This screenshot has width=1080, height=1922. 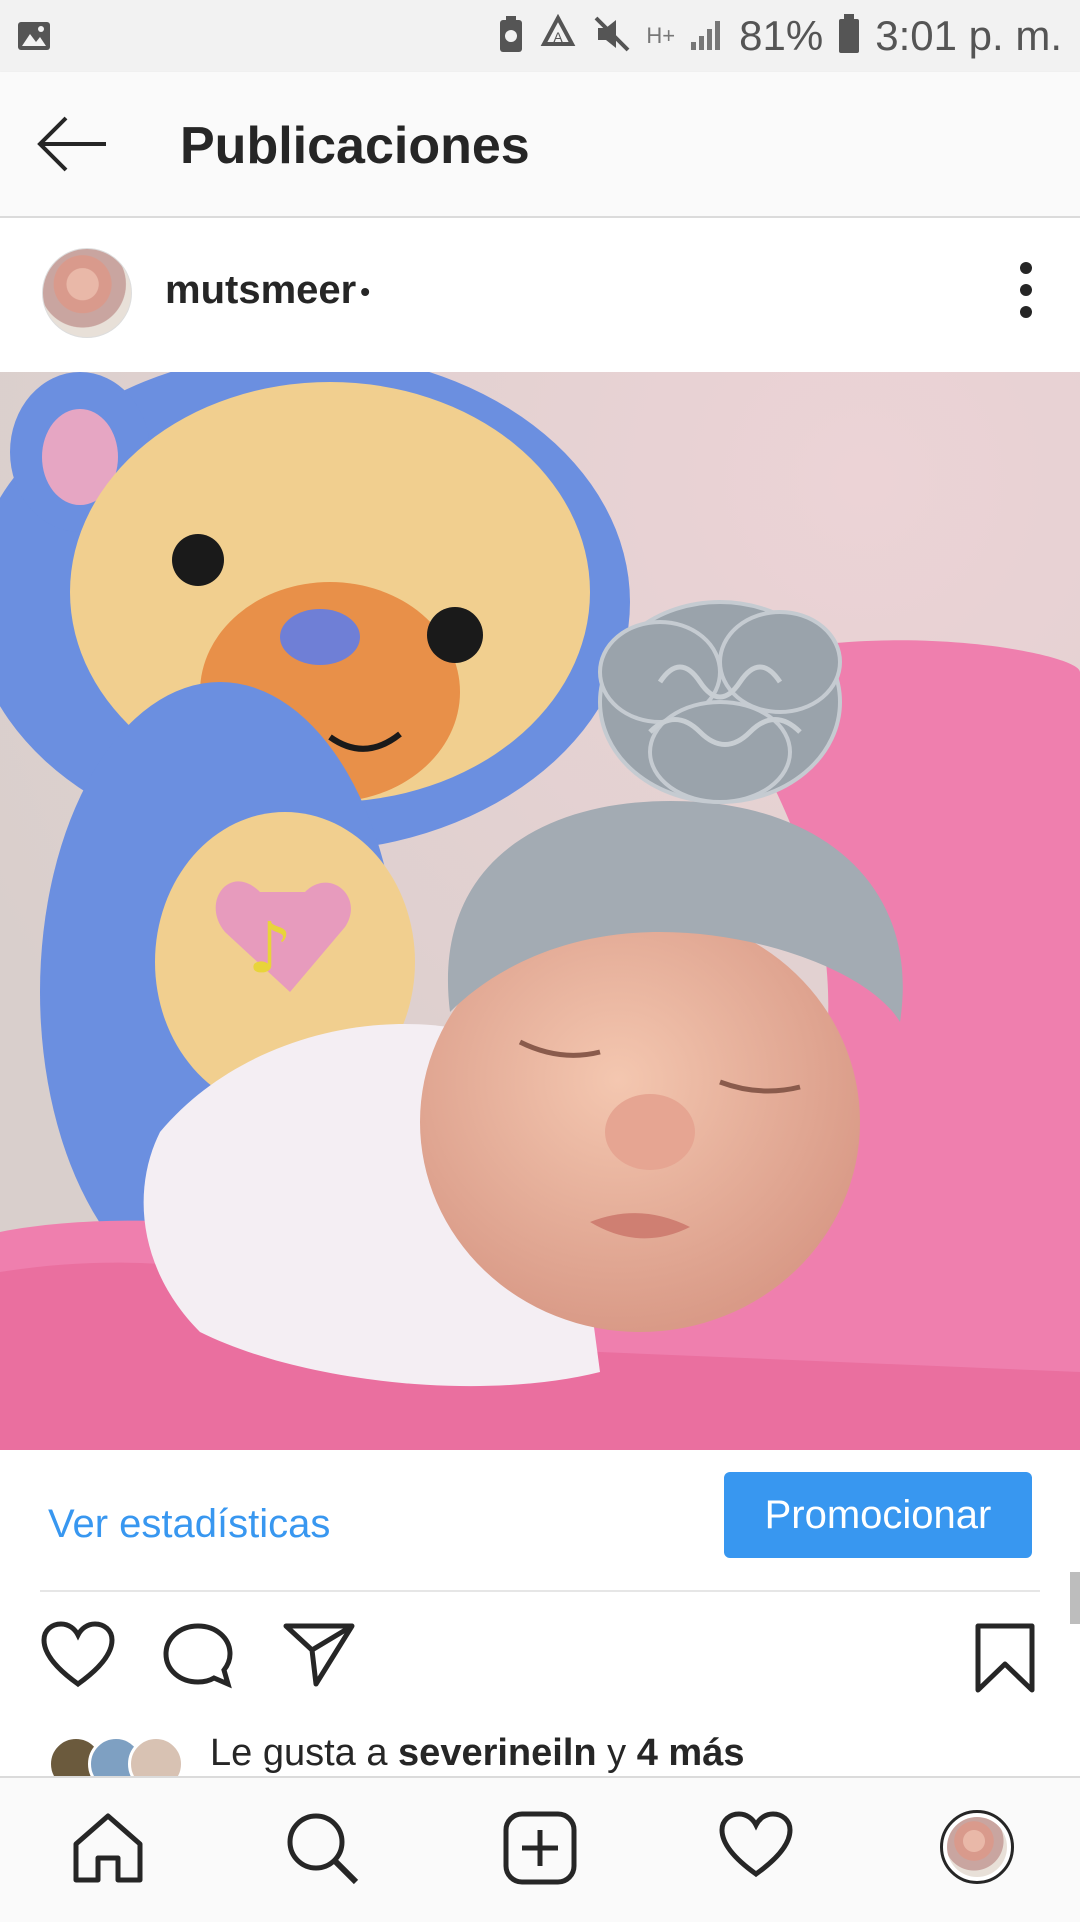 What do you see at coordinates (87, 293) in the screenshot?
I see `avatar` at bounding box center [87, 293].